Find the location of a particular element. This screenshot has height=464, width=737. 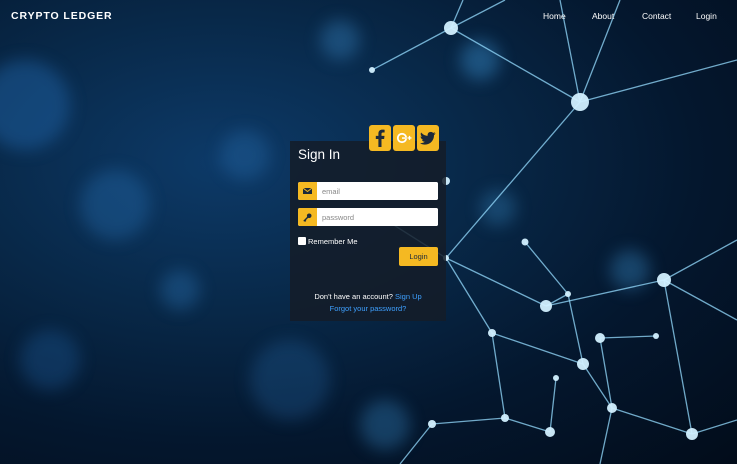

remember-me-checkbox is located at coordinates (302, 241).